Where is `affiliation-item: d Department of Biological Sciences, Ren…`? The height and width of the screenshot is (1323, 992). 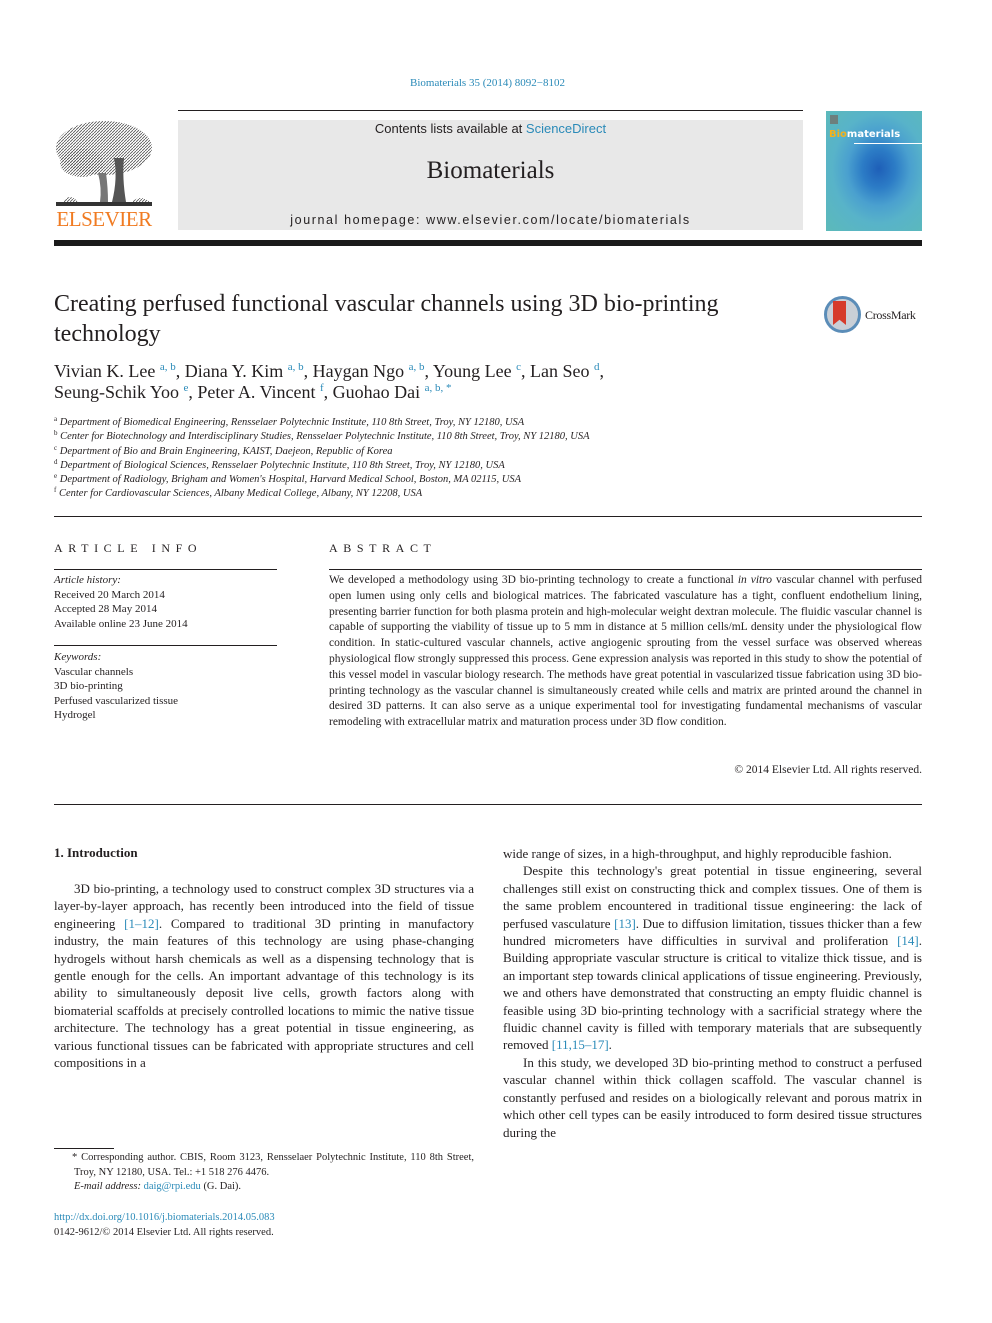 affiliation-item: d Department of Biological Sciences, Ren… is located at coordinates (279, 464).